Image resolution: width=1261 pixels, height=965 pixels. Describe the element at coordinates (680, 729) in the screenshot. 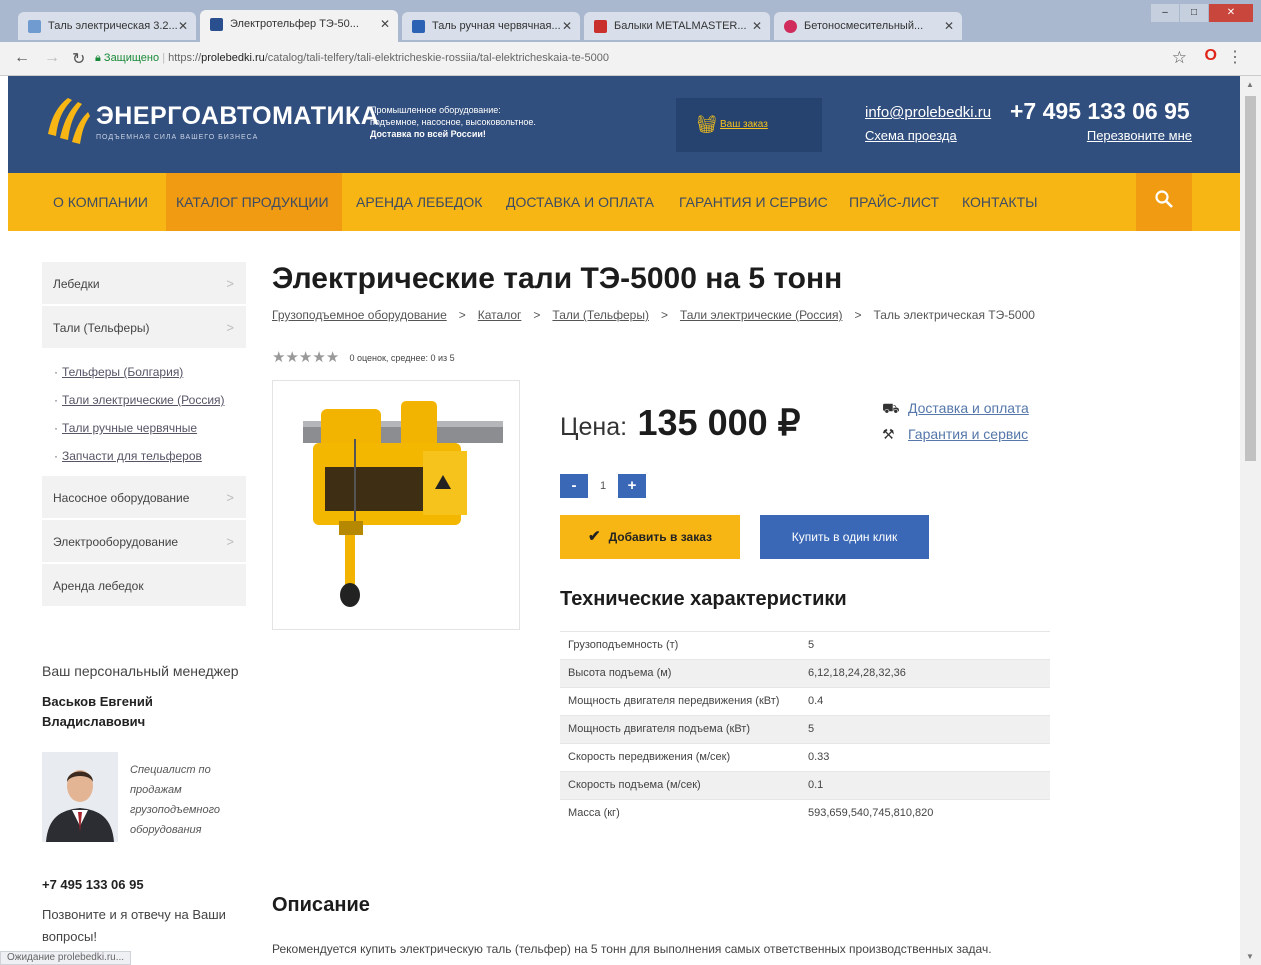

I see `spec-name: Мощность двигателя подъема (кВт)` at that location.